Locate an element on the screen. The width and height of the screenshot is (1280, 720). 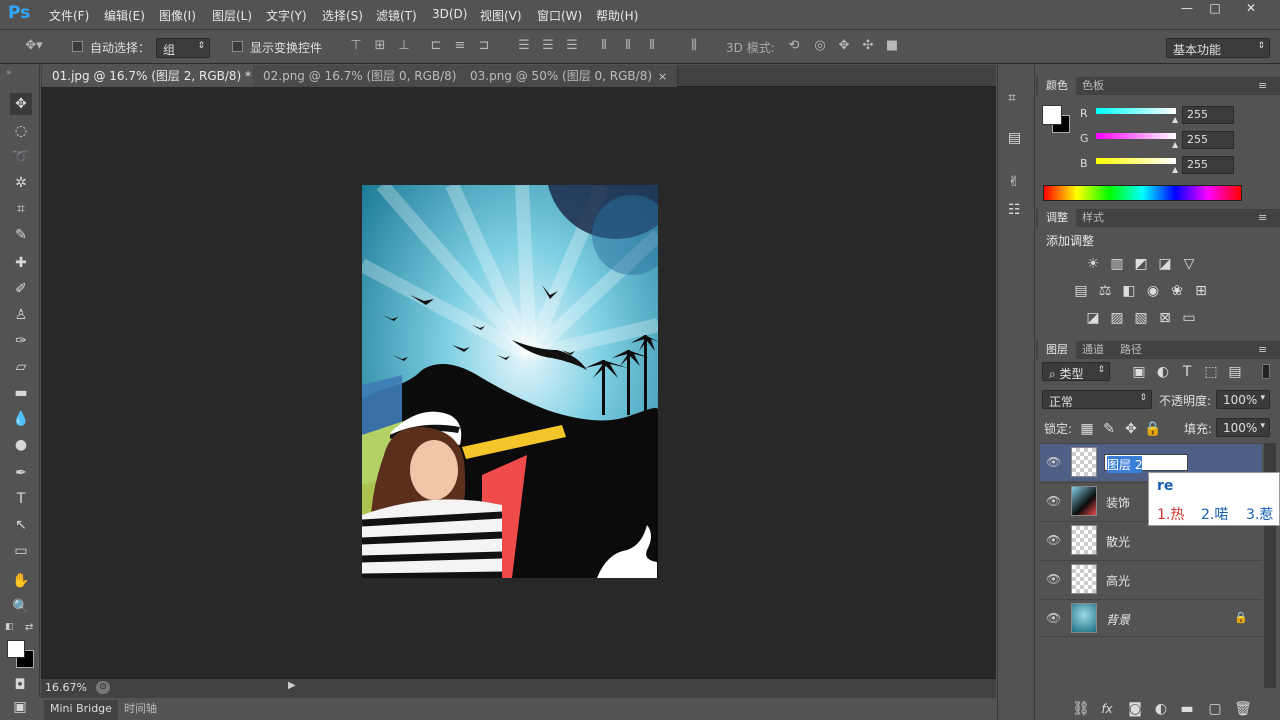
menu-window: 窗口(W) is located at coordinates (559, 15).